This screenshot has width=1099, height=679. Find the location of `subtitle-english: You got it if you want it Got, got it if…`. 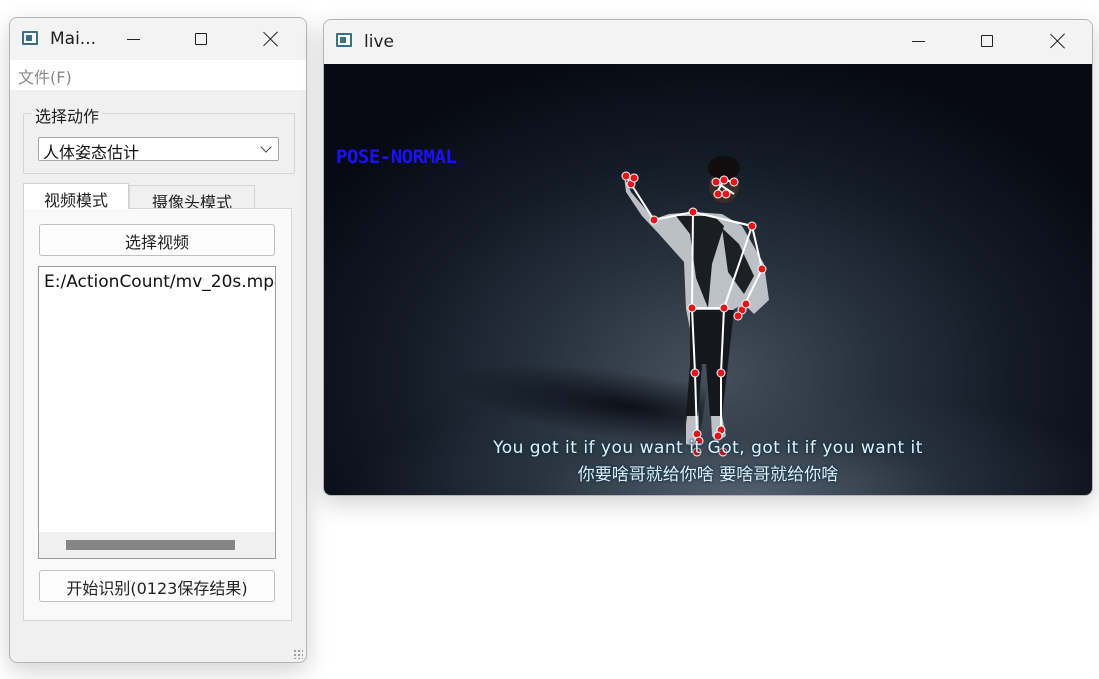

subtitle-english: You got it if you want it Got, got it if… is located at coordinates (708, 448).